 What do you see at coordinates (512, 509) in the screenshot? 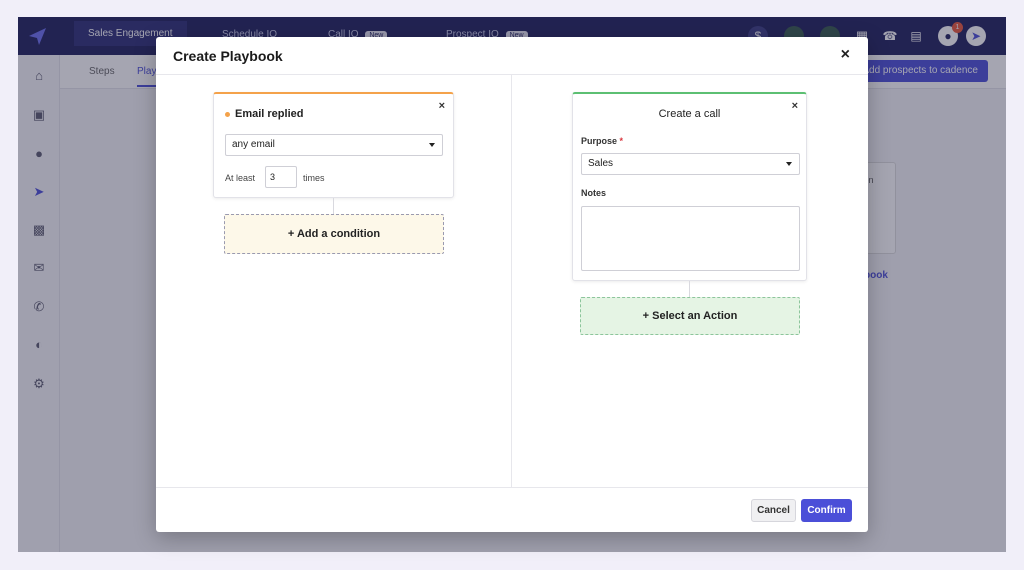
I see `modal-footer: Cancel Confirm` at bounding box center [512, 509].